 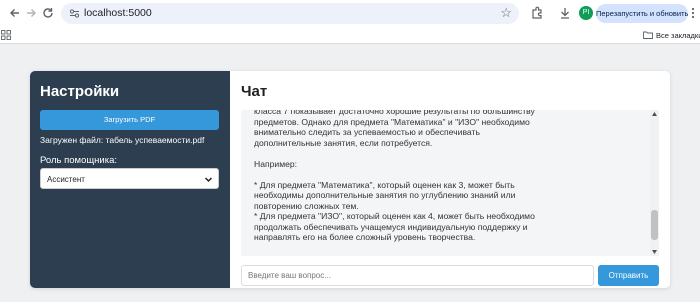 What do you see at coordinates (506, 13) in the screenshot?
I see `bookmark-star-icon: ☆` at bounding box center [506, 13].